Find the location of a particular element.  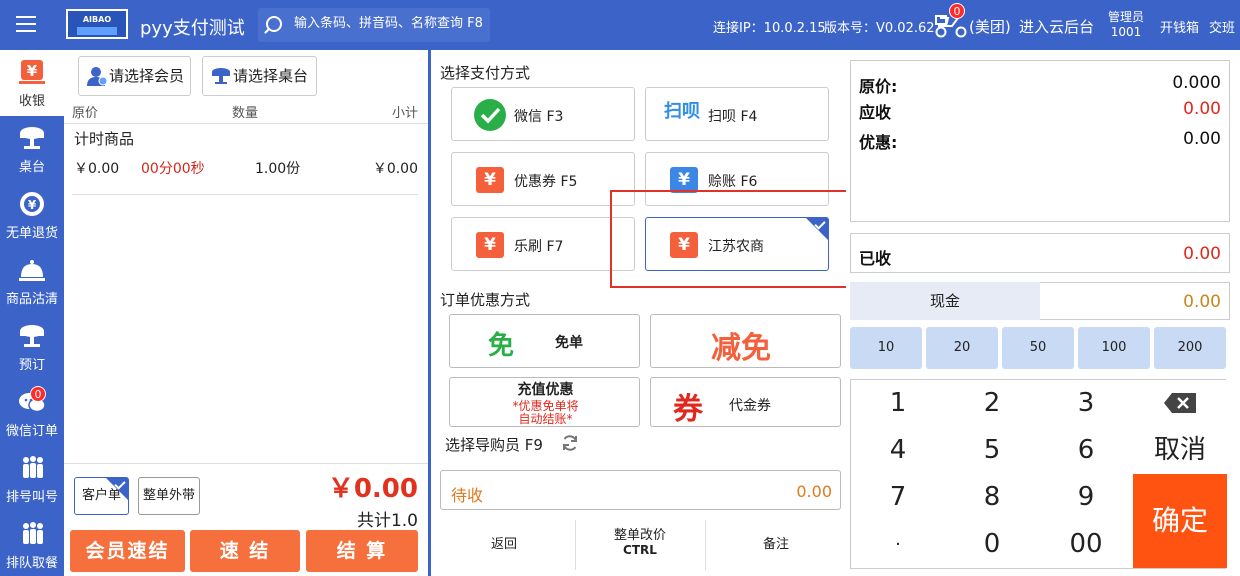

cancel-key: 取消 is located at coordinates (1180, 450).